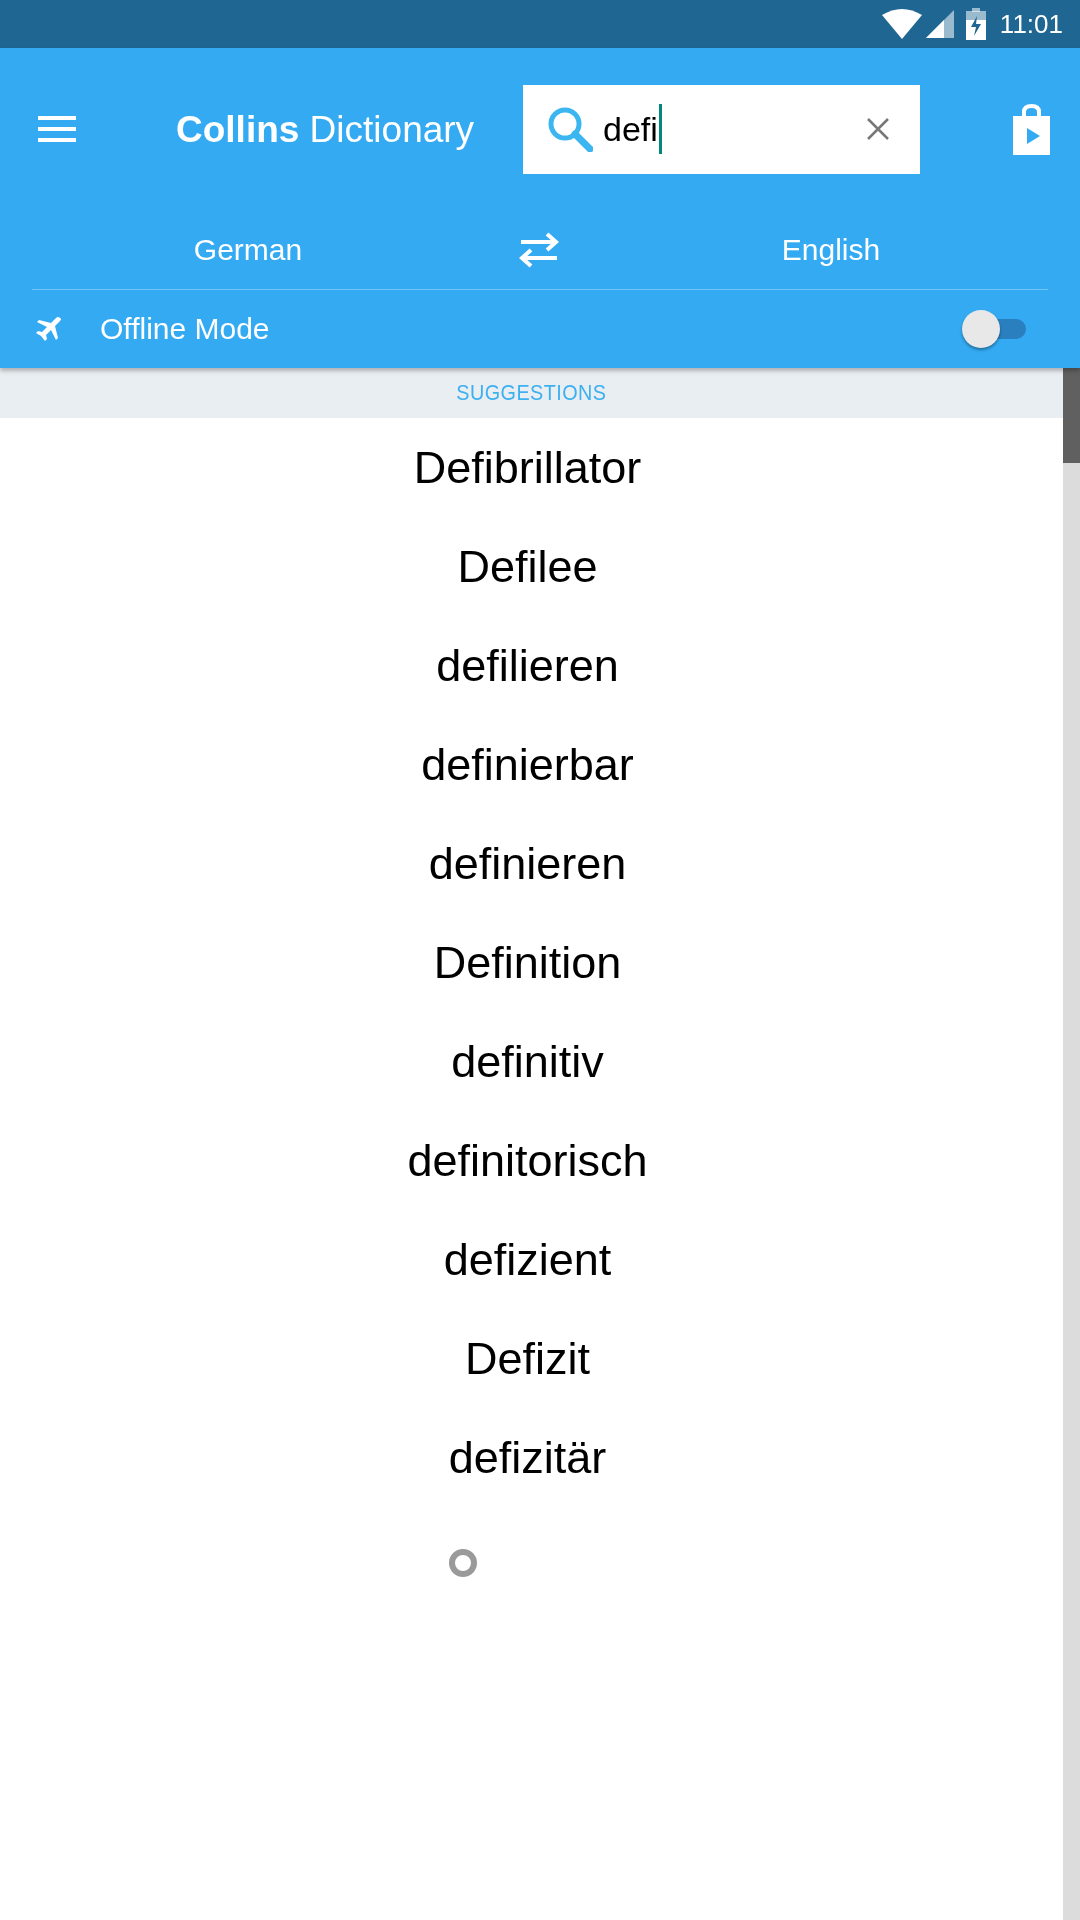 Image resolution: width=1080 pixels, height=1920 pixels. Describe the element at coordinates (721, 129) in the screenshot. I see `search-field: defi` at that location.